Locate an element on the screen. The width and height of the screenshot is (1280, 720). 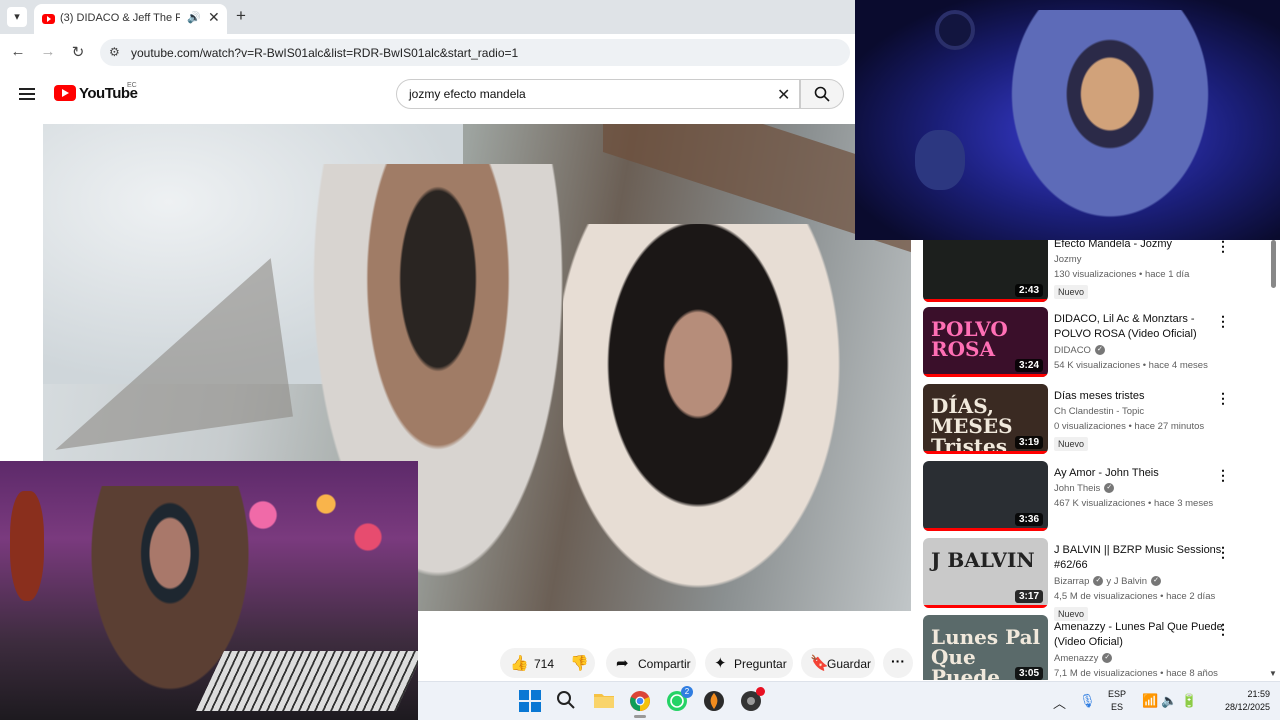
recommendation-title: Ay Amor - John Theis is located at coordinates (1141, 473).